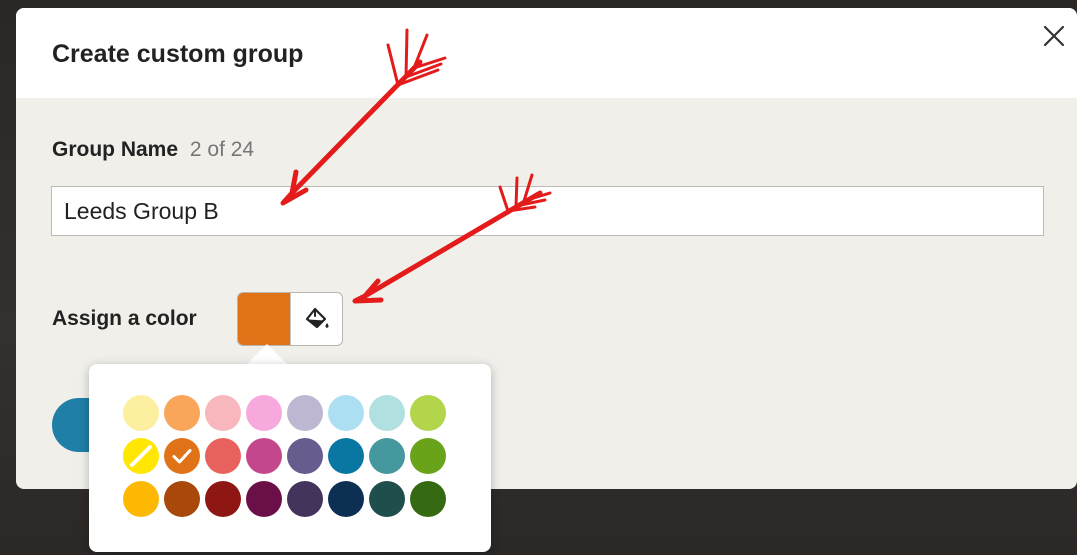 This screenshot has height=555, width=1077. I want to click on dialog-title: Create custom group, so click(178, 54).